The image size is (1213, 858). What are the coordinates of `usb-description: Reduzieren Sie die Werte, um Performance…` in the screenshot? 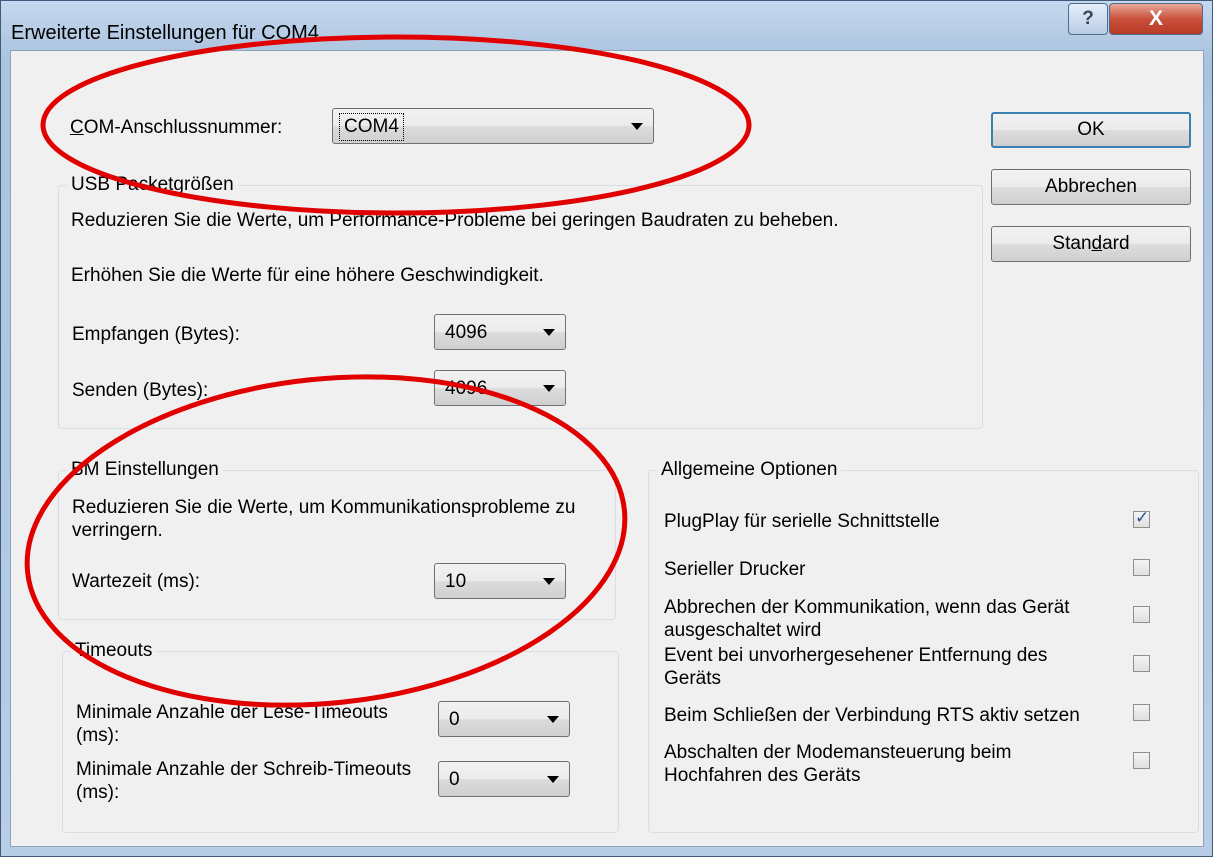 It's located at (455, 220).